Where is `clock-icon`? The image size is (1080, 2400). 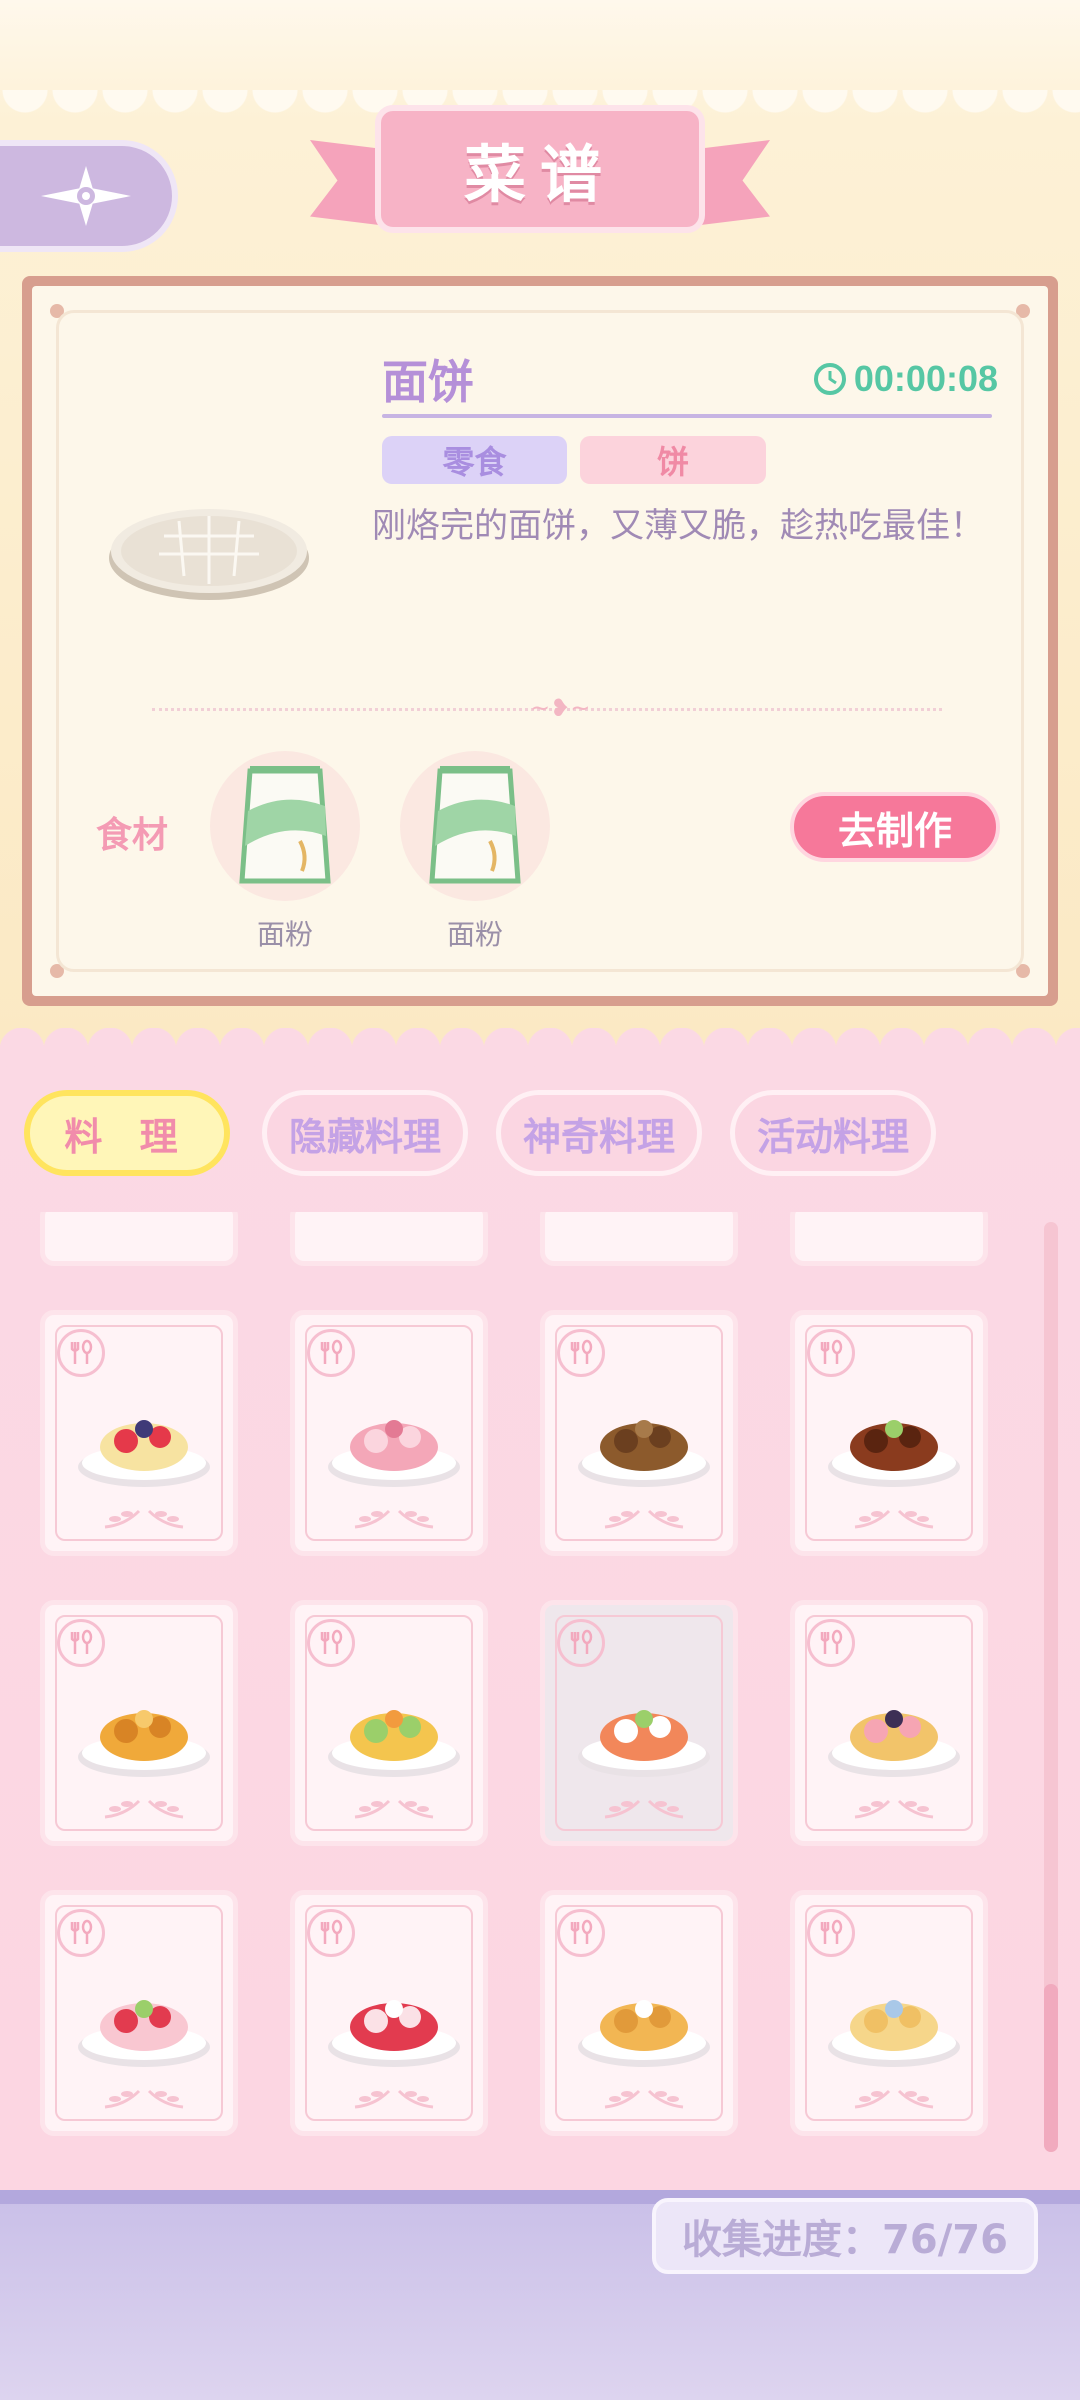
clock-icon is located at coordinates (829, 379).